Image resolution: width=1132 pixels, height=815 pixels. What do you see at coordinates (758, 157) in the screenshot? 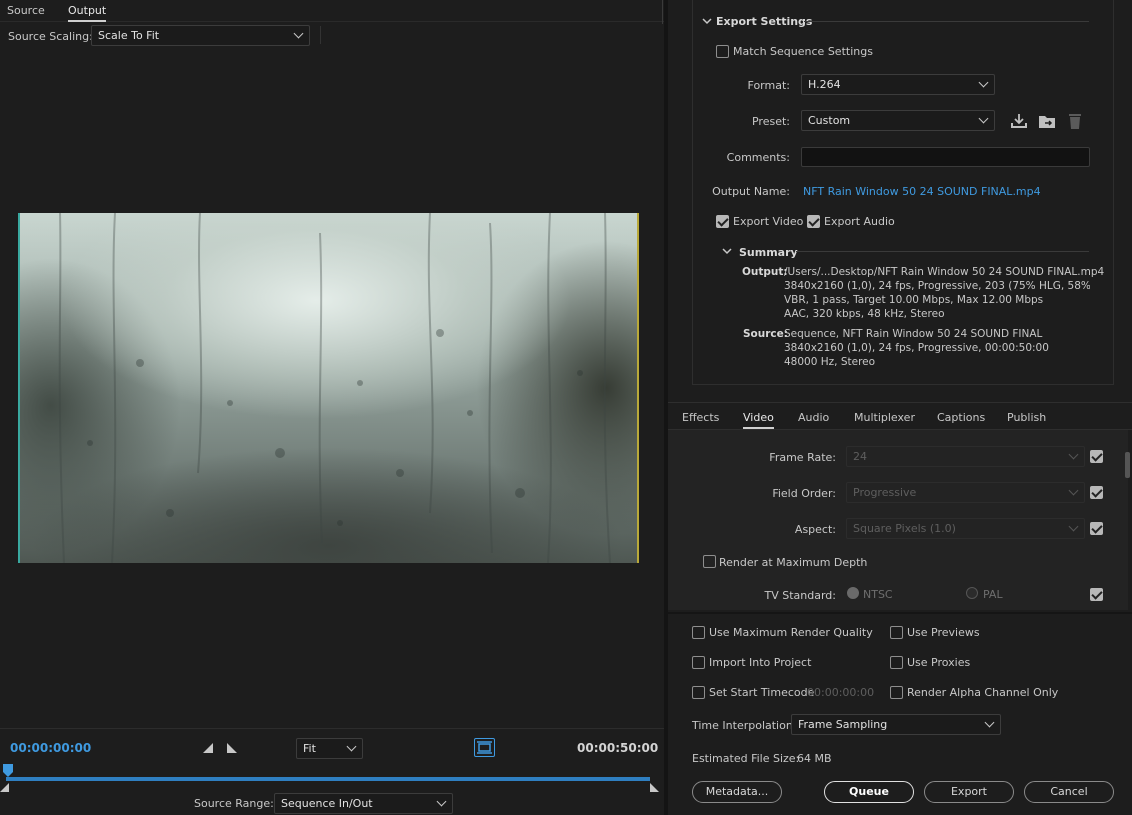
I see `comments-label: Comments:` at bounding box center [758, 157].